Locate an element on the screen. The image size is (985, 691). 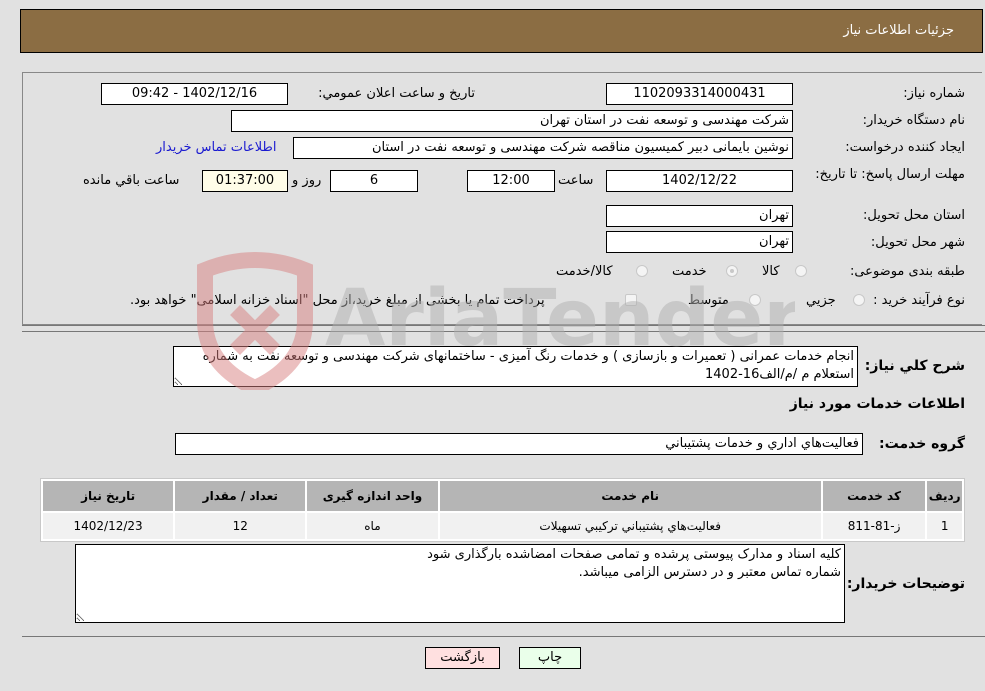
cell-unit: ماه is located at coordinates (372, 526).